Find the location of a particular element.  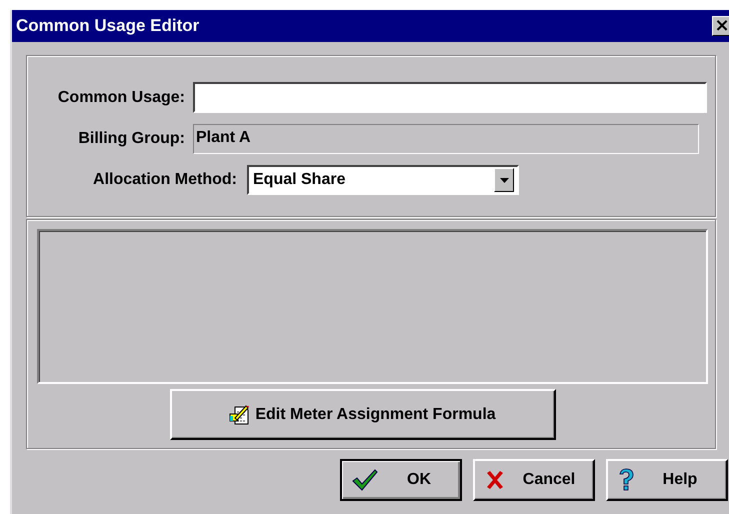

checkmark-icon is located at coordinates (365, 480).